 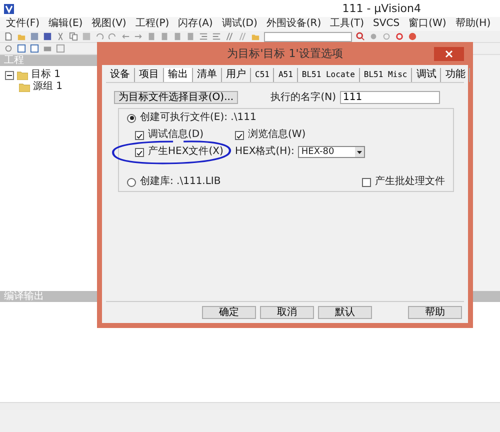 What do you see at coordinates (360, 36) in the screenshot?
I see `find-icon` at bounding box center [360, 36].